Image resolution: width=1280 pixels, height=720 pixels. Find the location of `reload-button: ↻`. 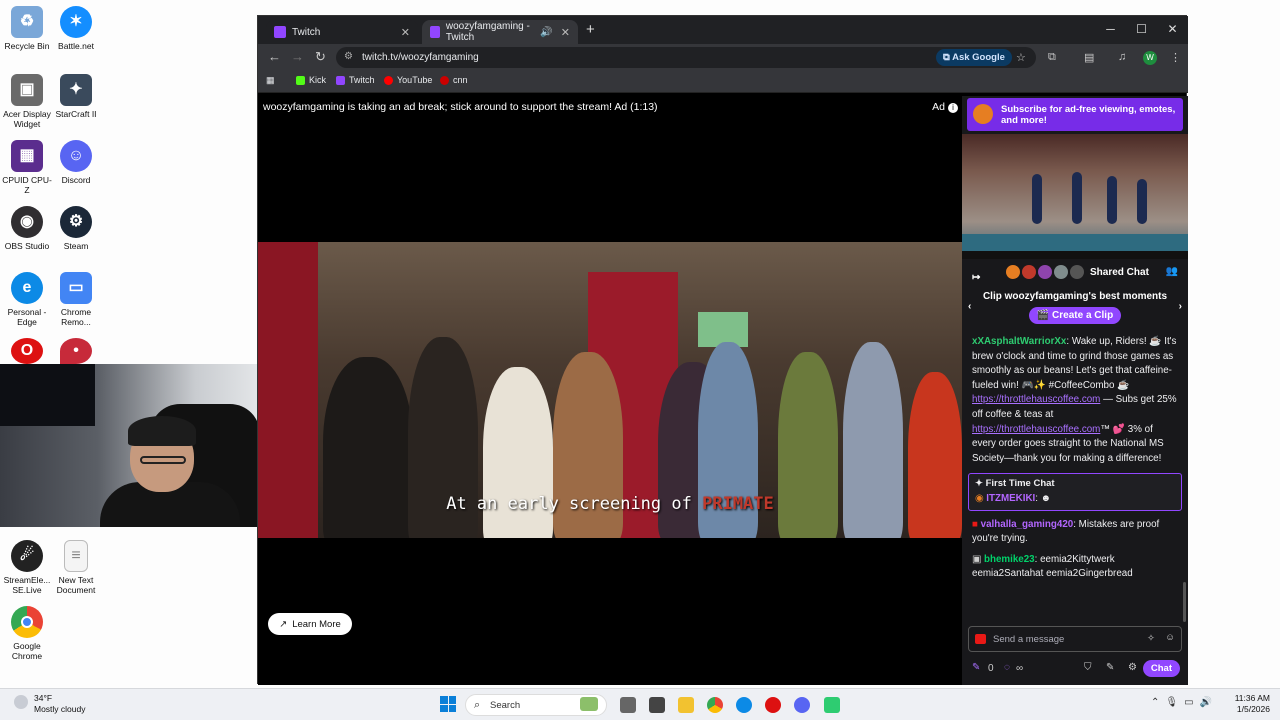

reload-button: ↻ is located at coordinates (320, 57).